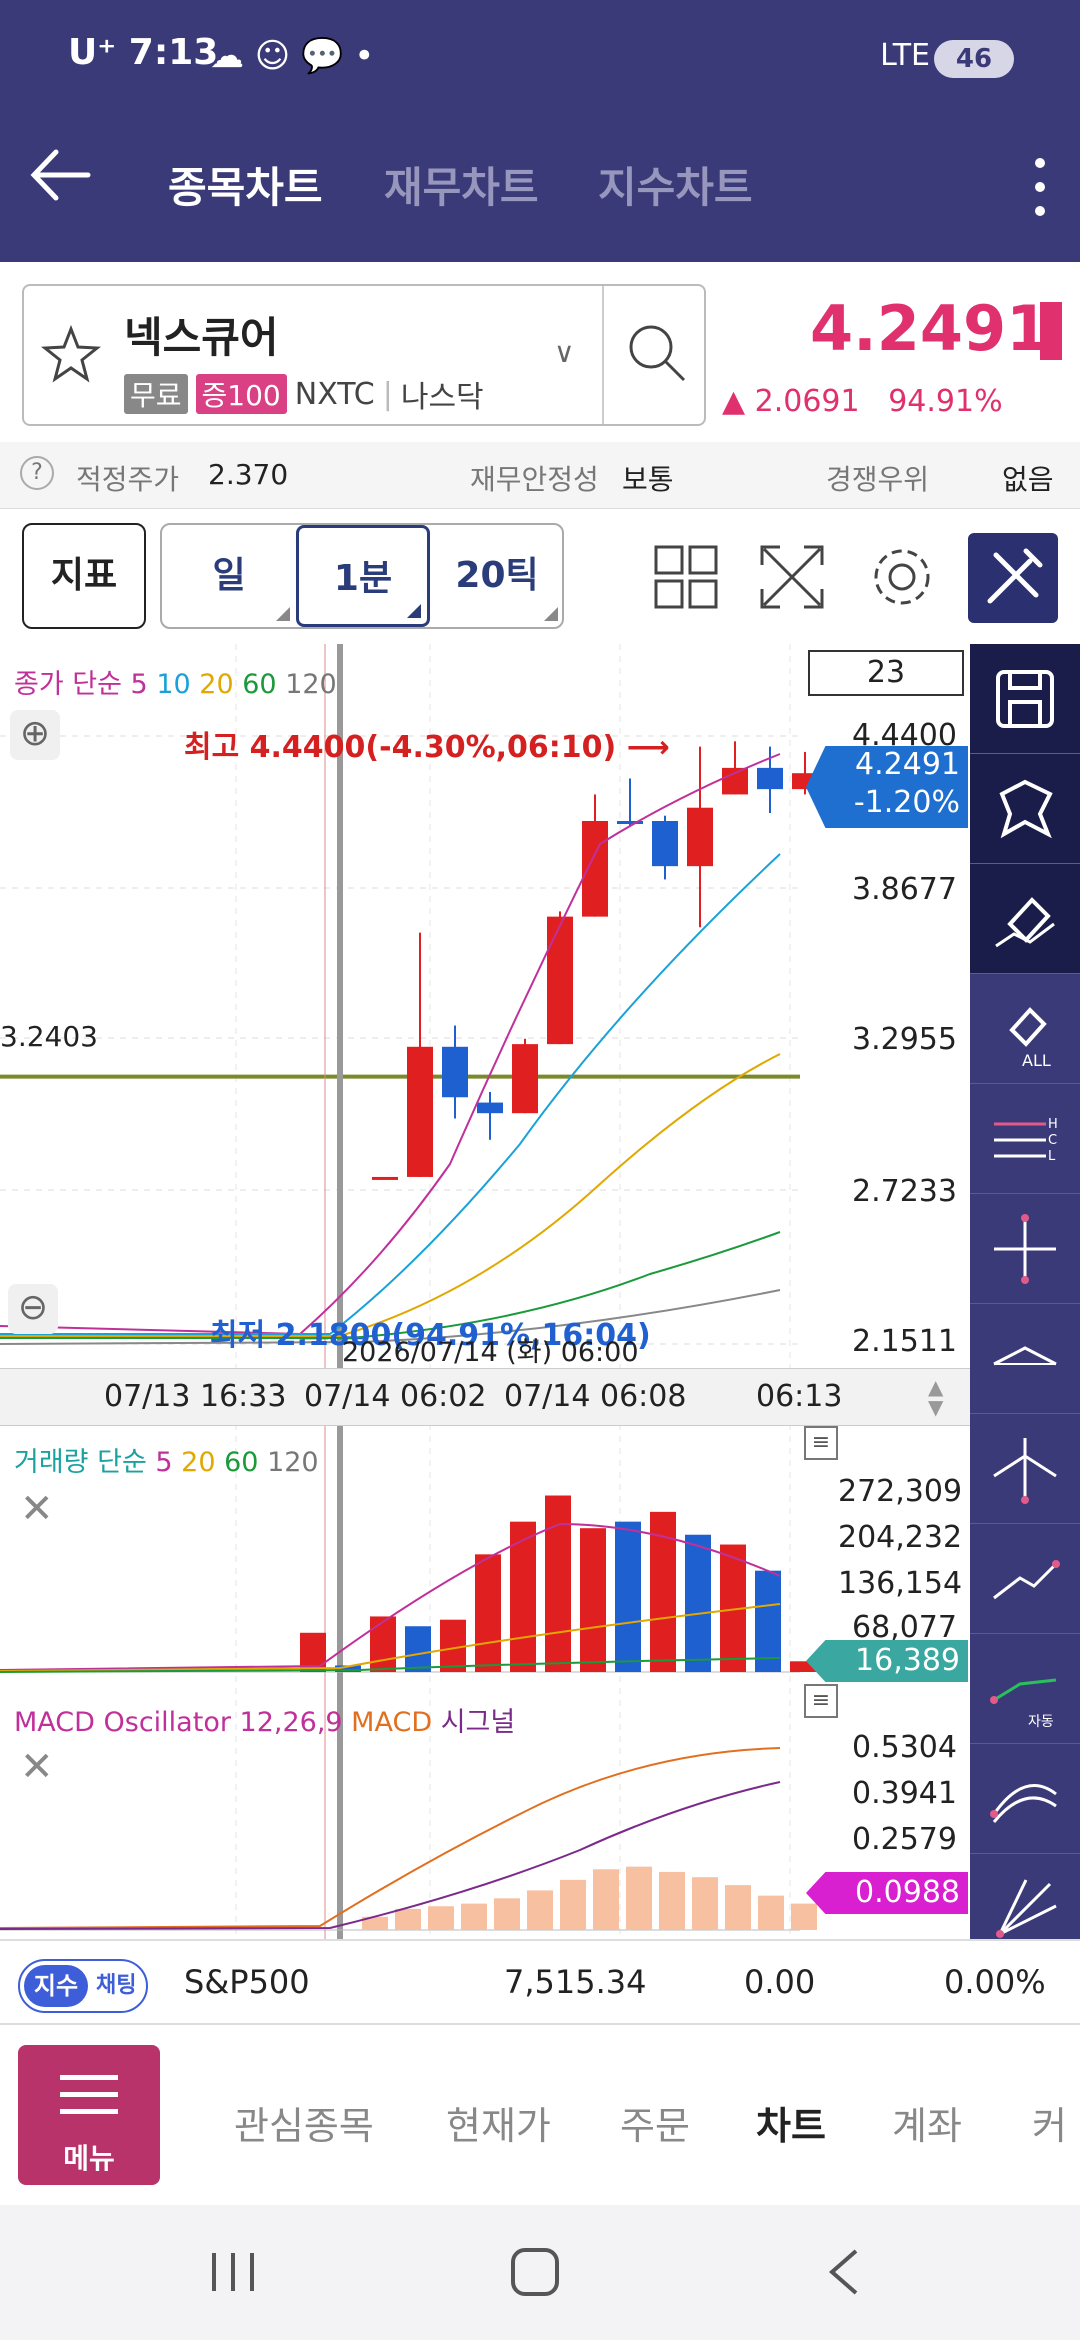 The image size is (1080, 2340). What do you see at coordinates (791, 2122) in the screenshot?
I see `nav-chart: 차트` at bounding box center [791, 2122].